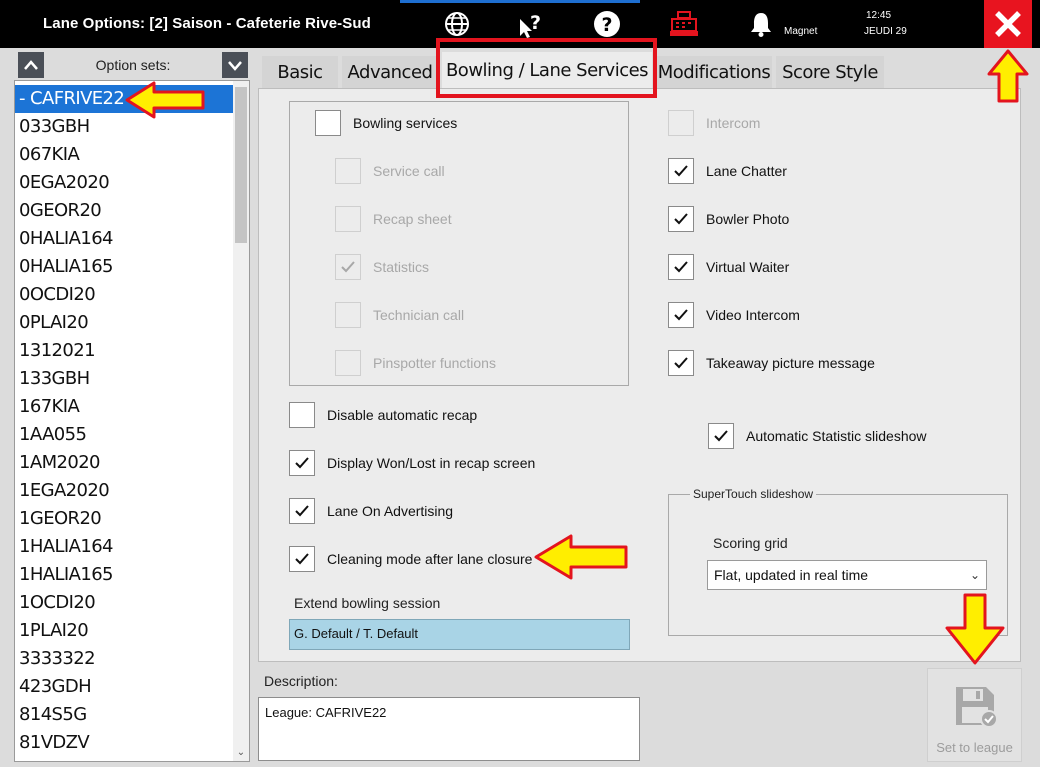 Image resolution: width=1040 pixels, height=767 pixels. Describe the element at coordinates (459, 634) in the screenshot. I see `extend-session-field: G. Default / T. Default` at that location.